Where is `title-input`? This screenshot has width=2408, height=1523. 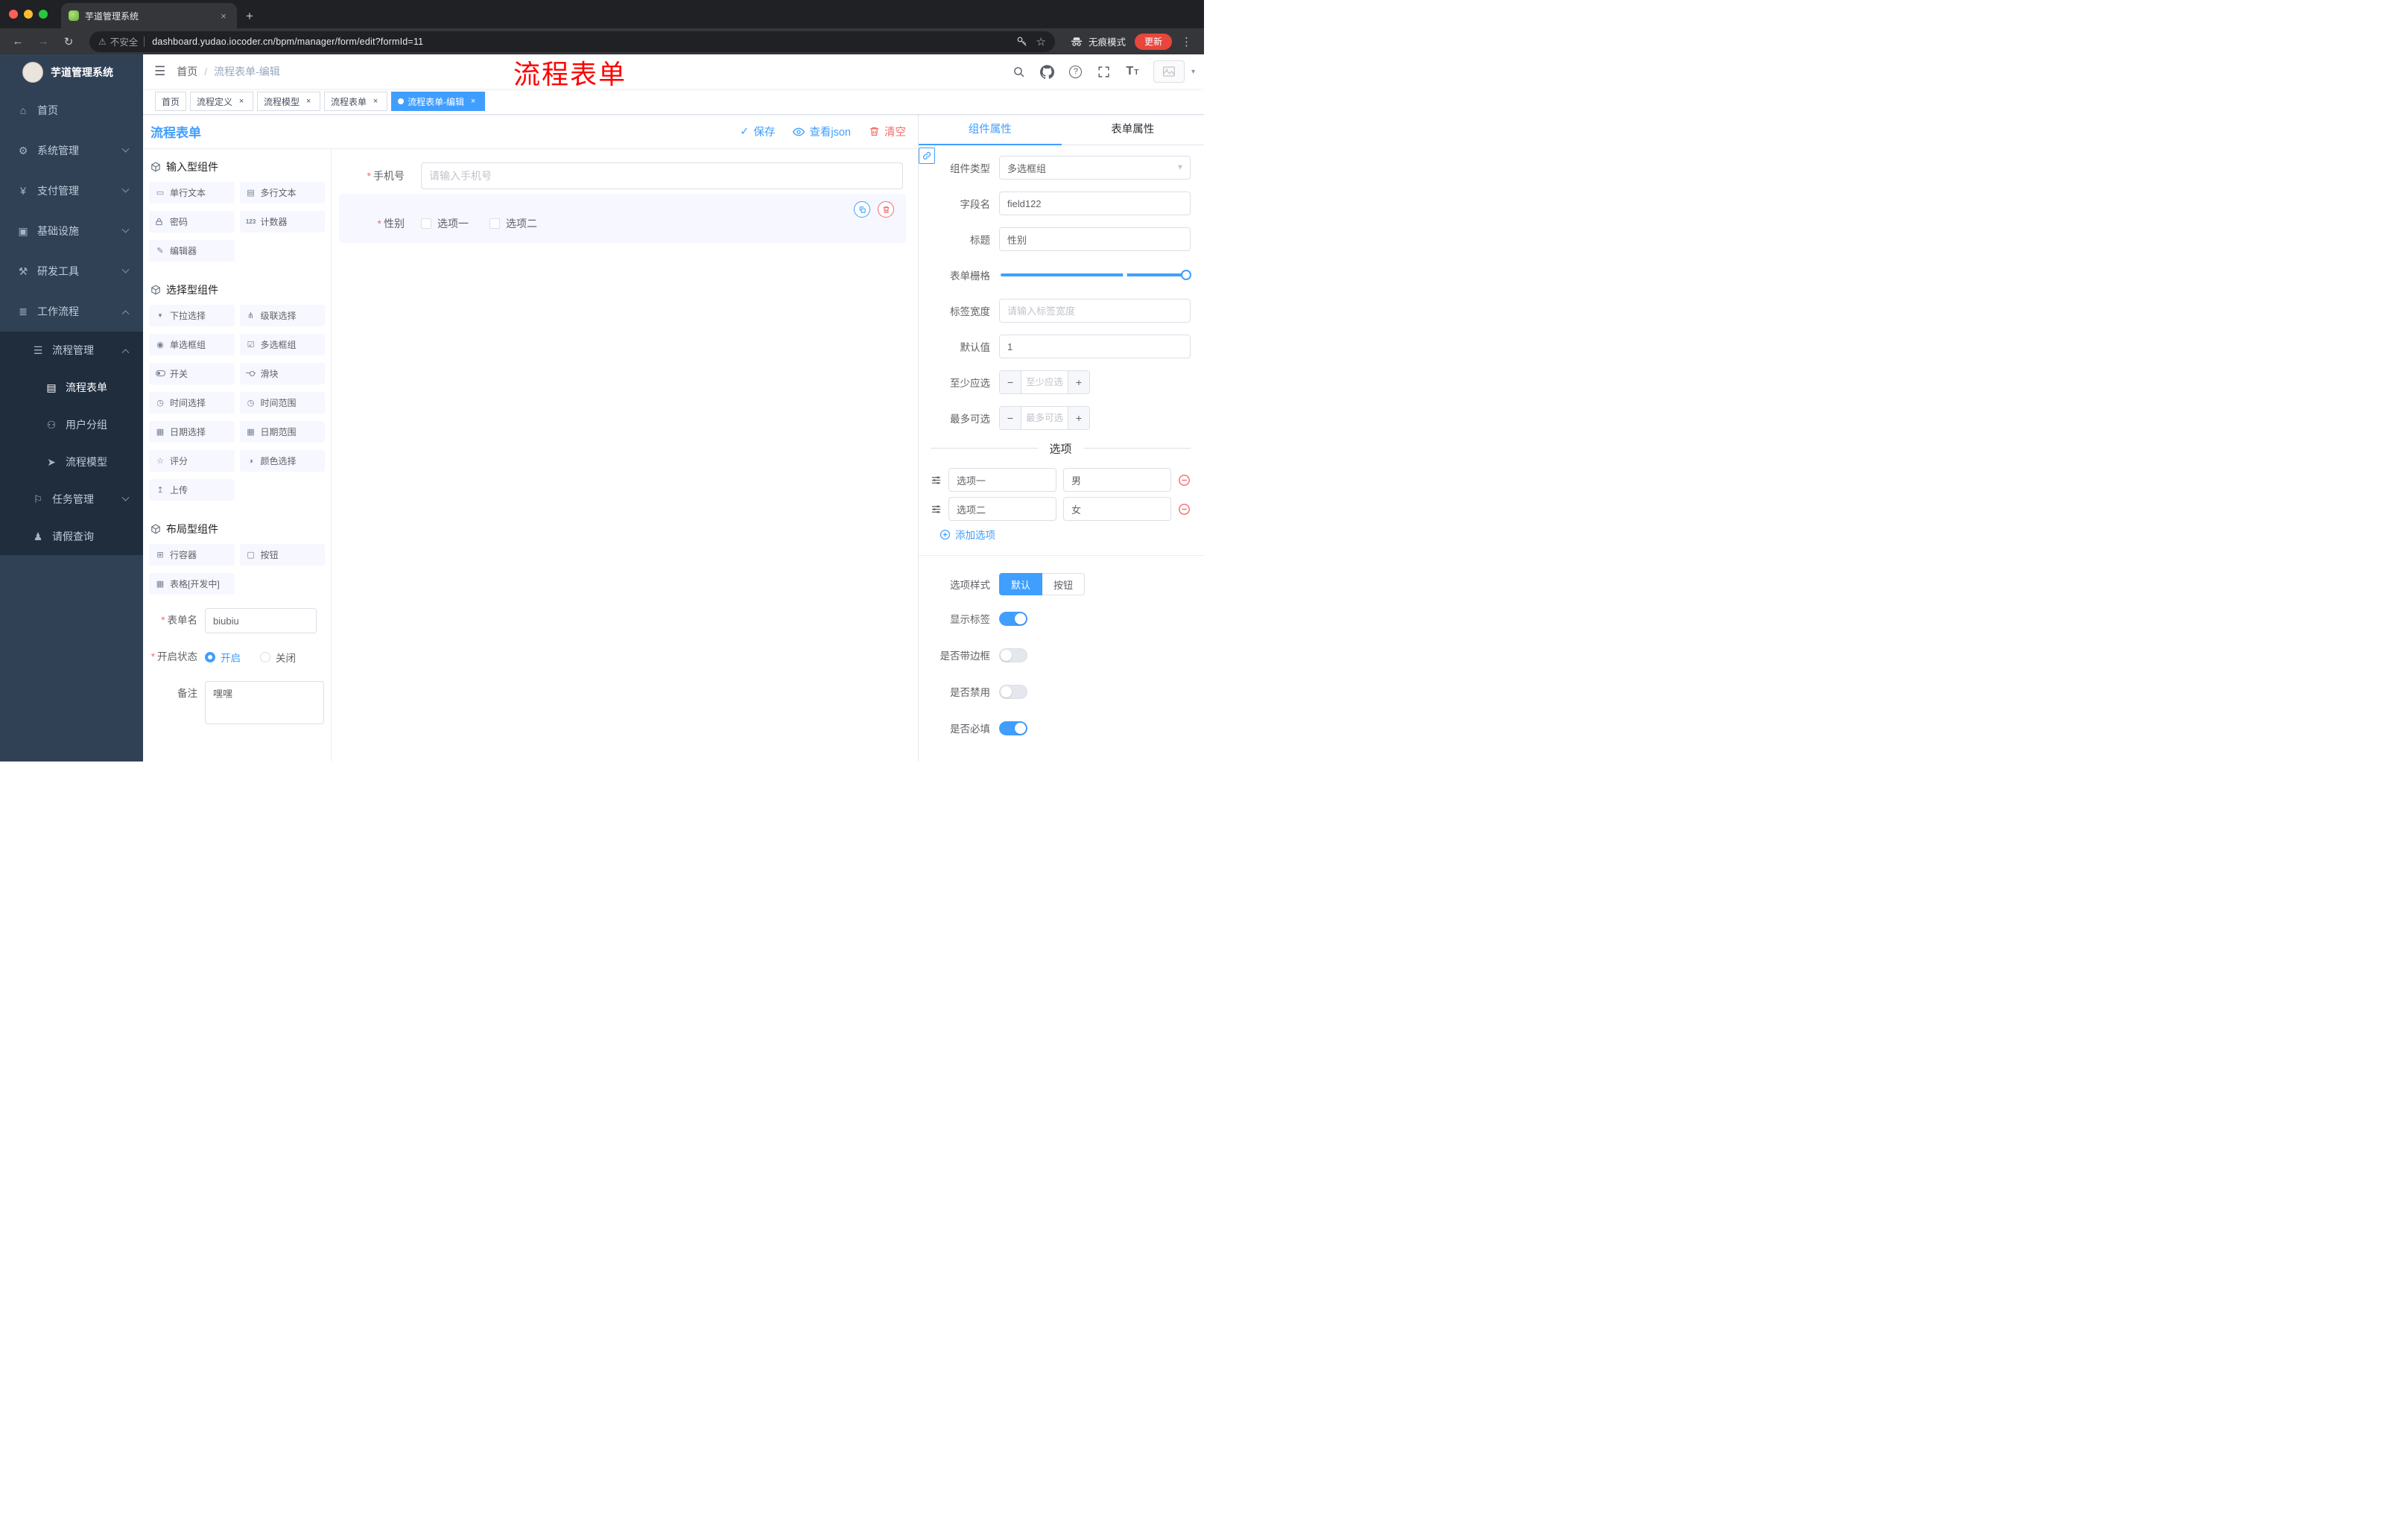 title-input is located at coordinates (1095, 239).